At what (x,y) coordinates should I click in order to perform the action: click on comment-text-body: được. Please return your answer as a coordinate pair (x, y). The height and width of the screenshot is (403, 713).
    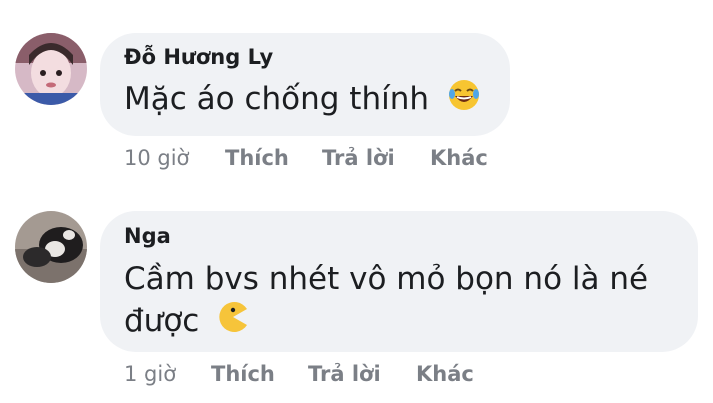
    Looking at the image, I should click on (162, 321).